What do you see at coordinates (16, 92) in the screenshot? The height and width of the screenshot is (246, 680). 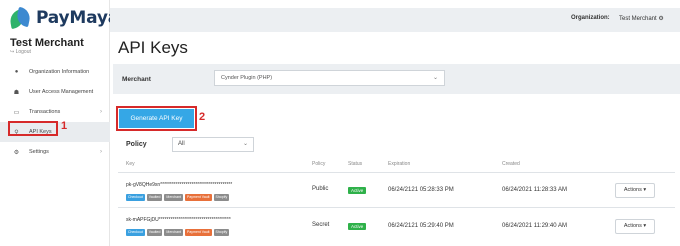 I see `users-icon: ☗` at bounding box center [16, 92].